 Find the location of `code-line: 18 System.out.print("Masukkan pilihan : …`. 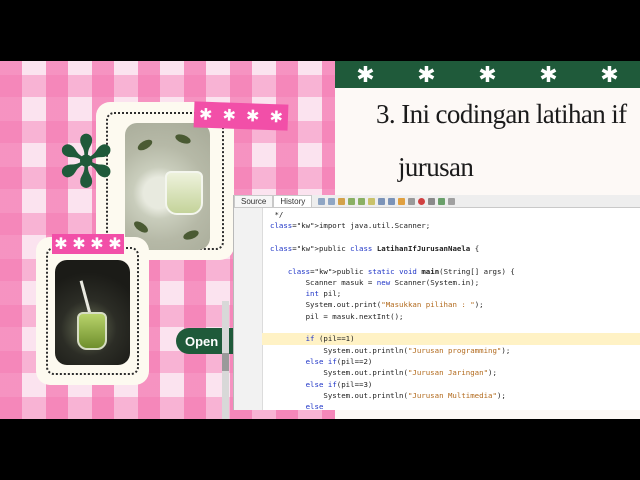

code-line: 18 System.out.print("Masukkan pilihan : … is located at coordinates (451, 304).